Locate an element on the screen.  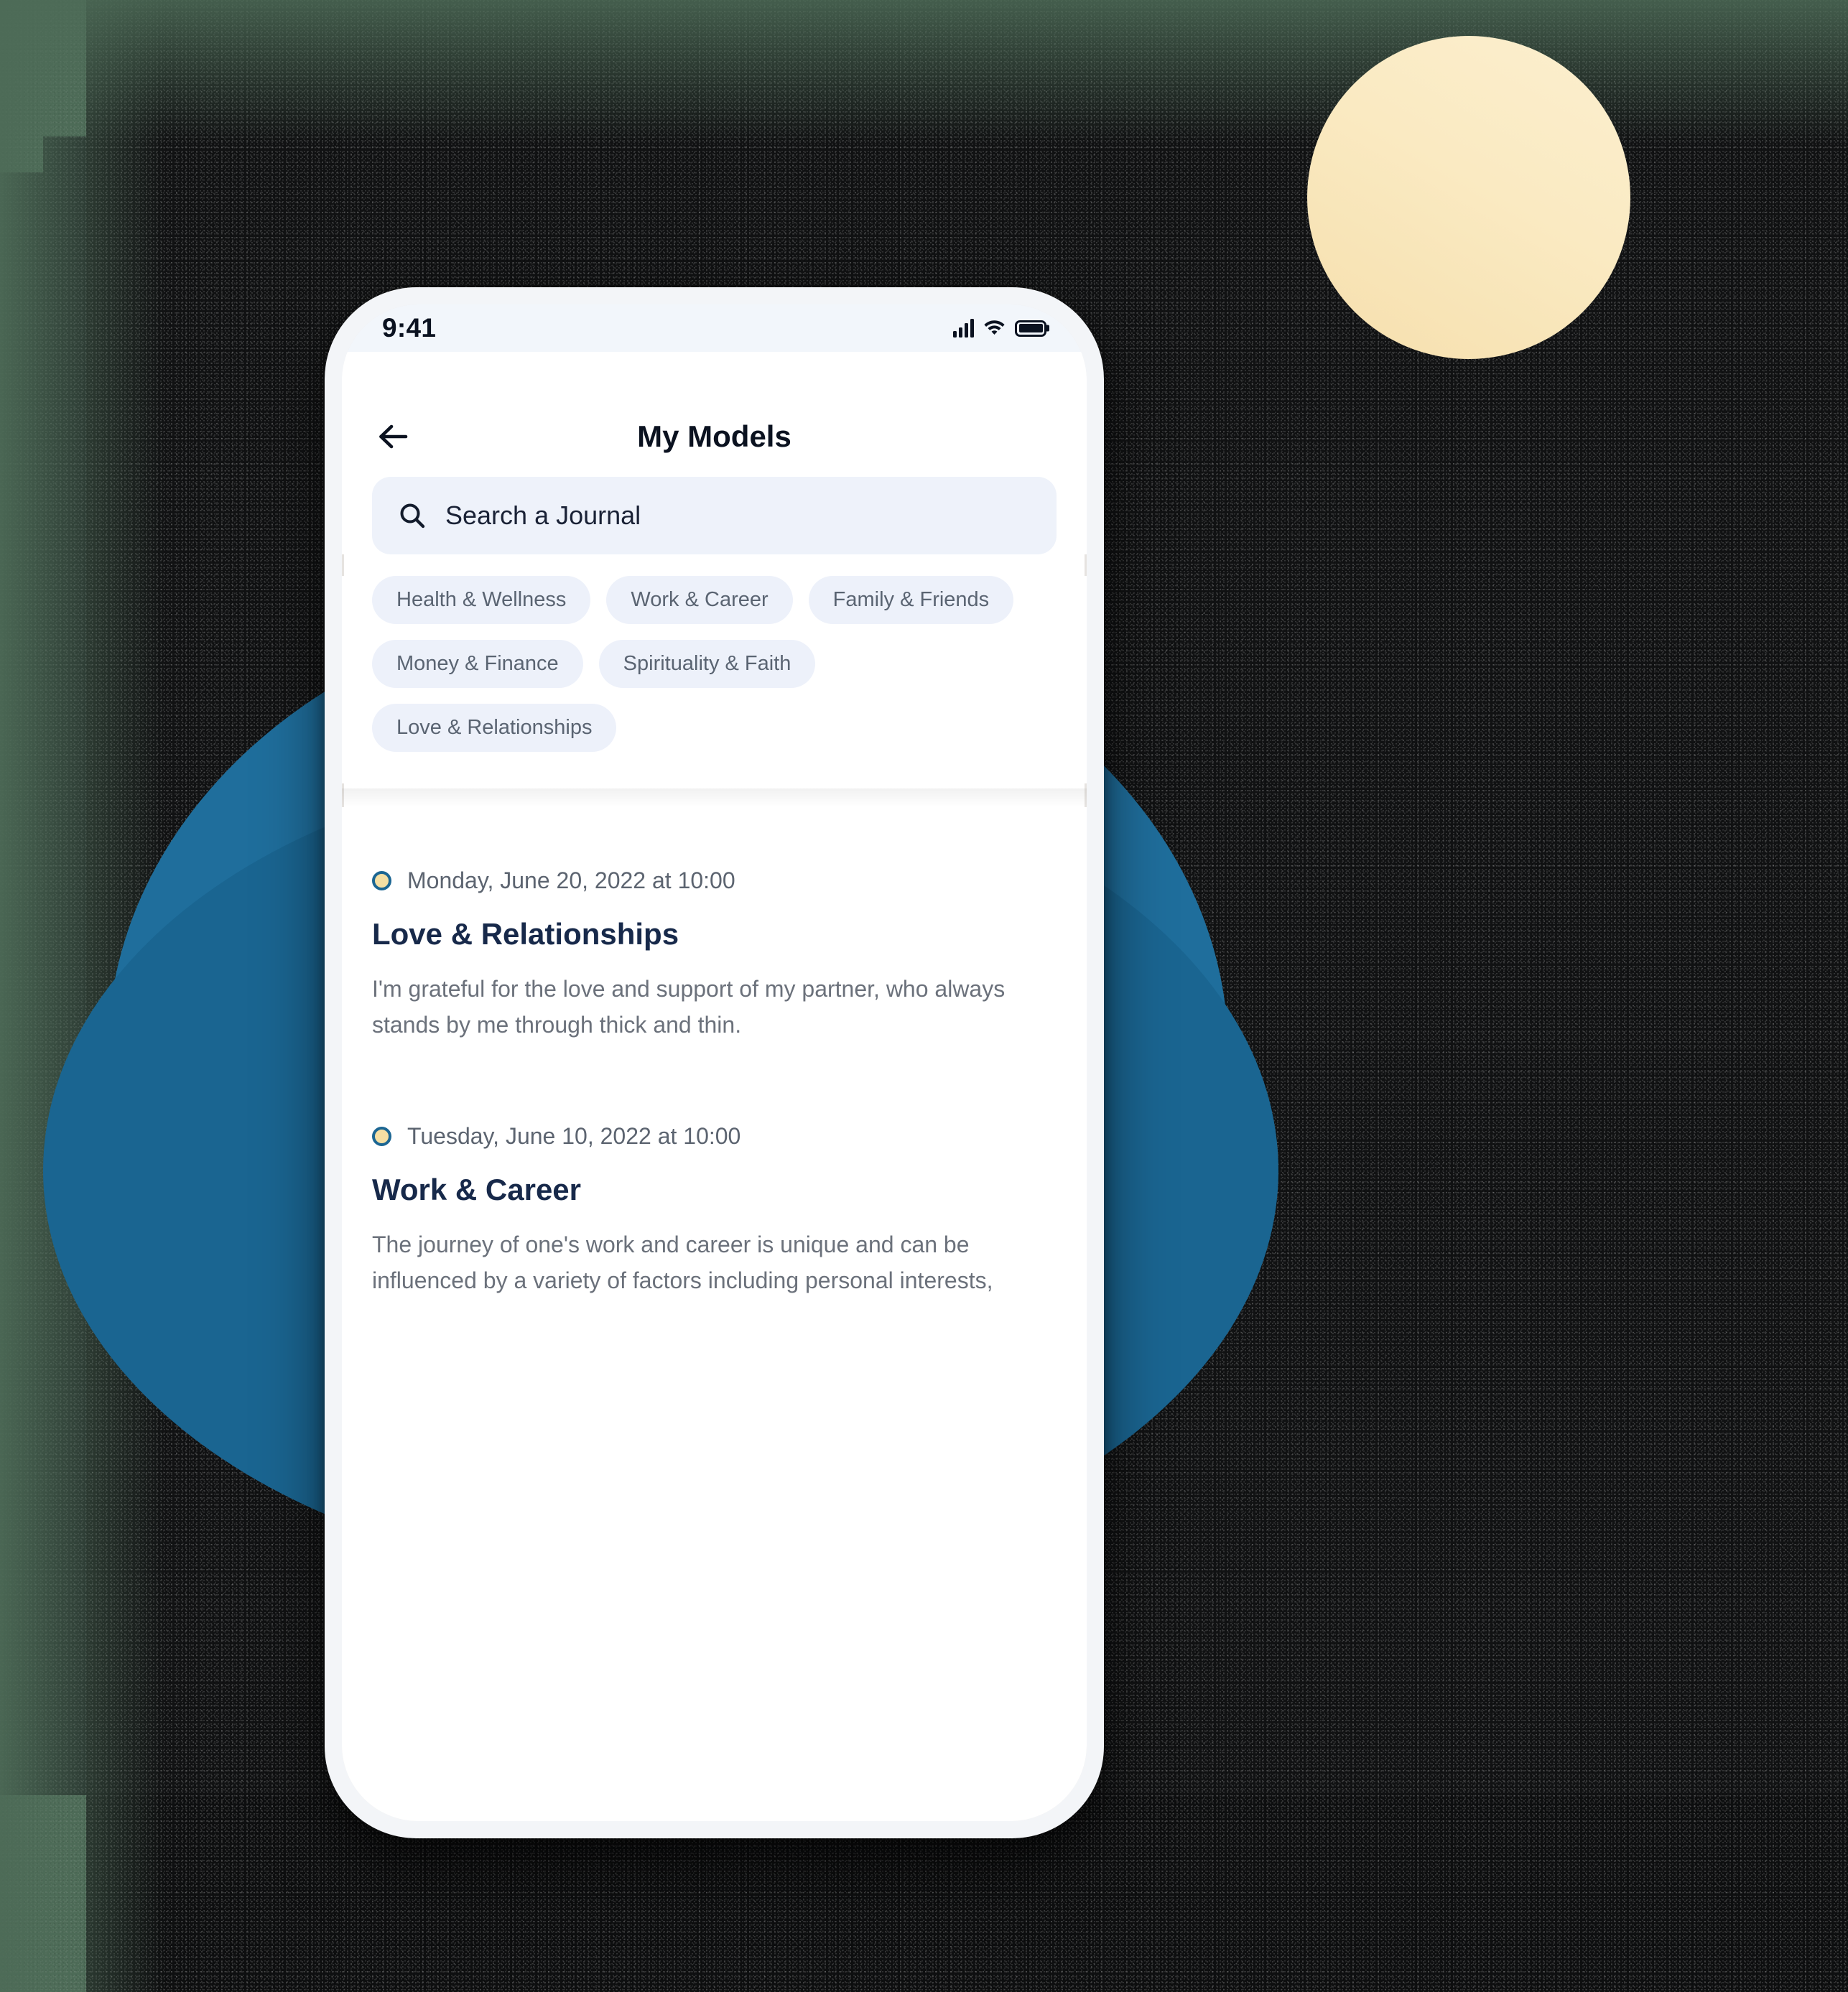
chip-money-finance: Money & Finance is located at coordinates (477, 664).